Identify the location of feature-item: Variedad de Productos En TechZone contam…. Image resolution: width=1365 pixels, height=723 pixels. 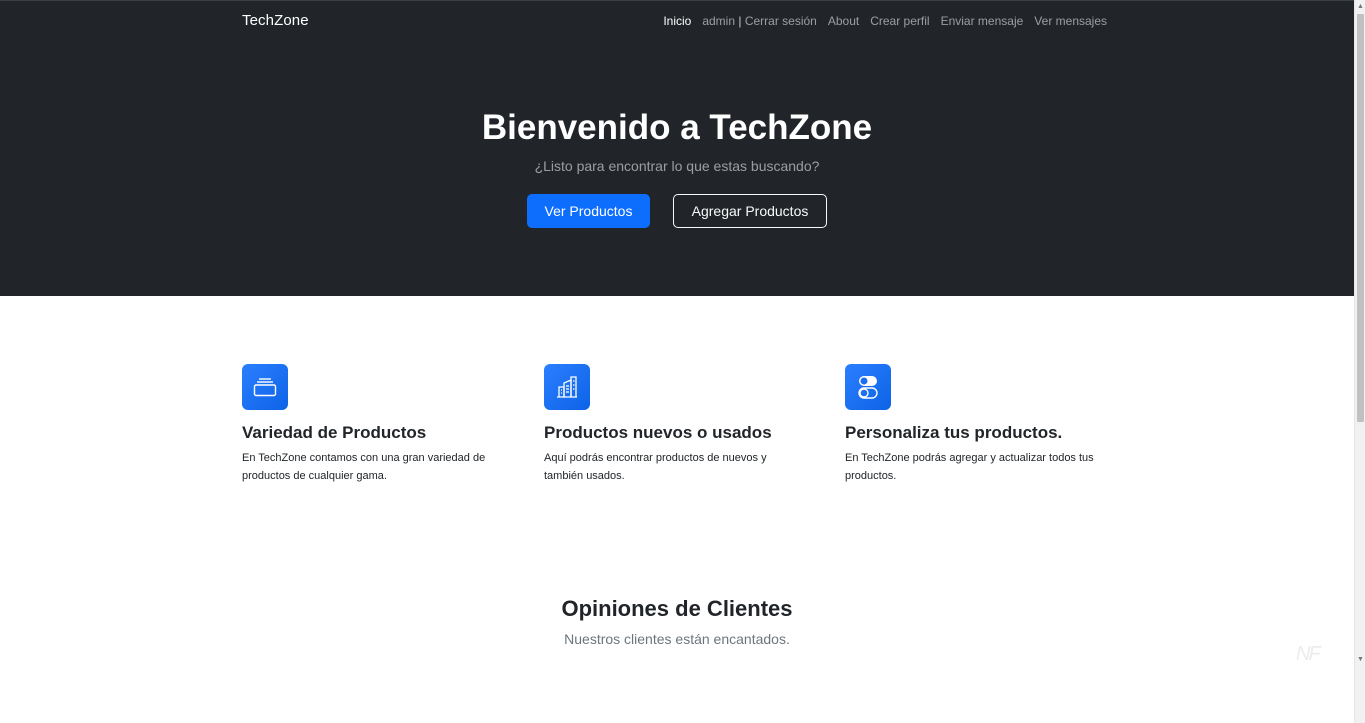
(377, 424).